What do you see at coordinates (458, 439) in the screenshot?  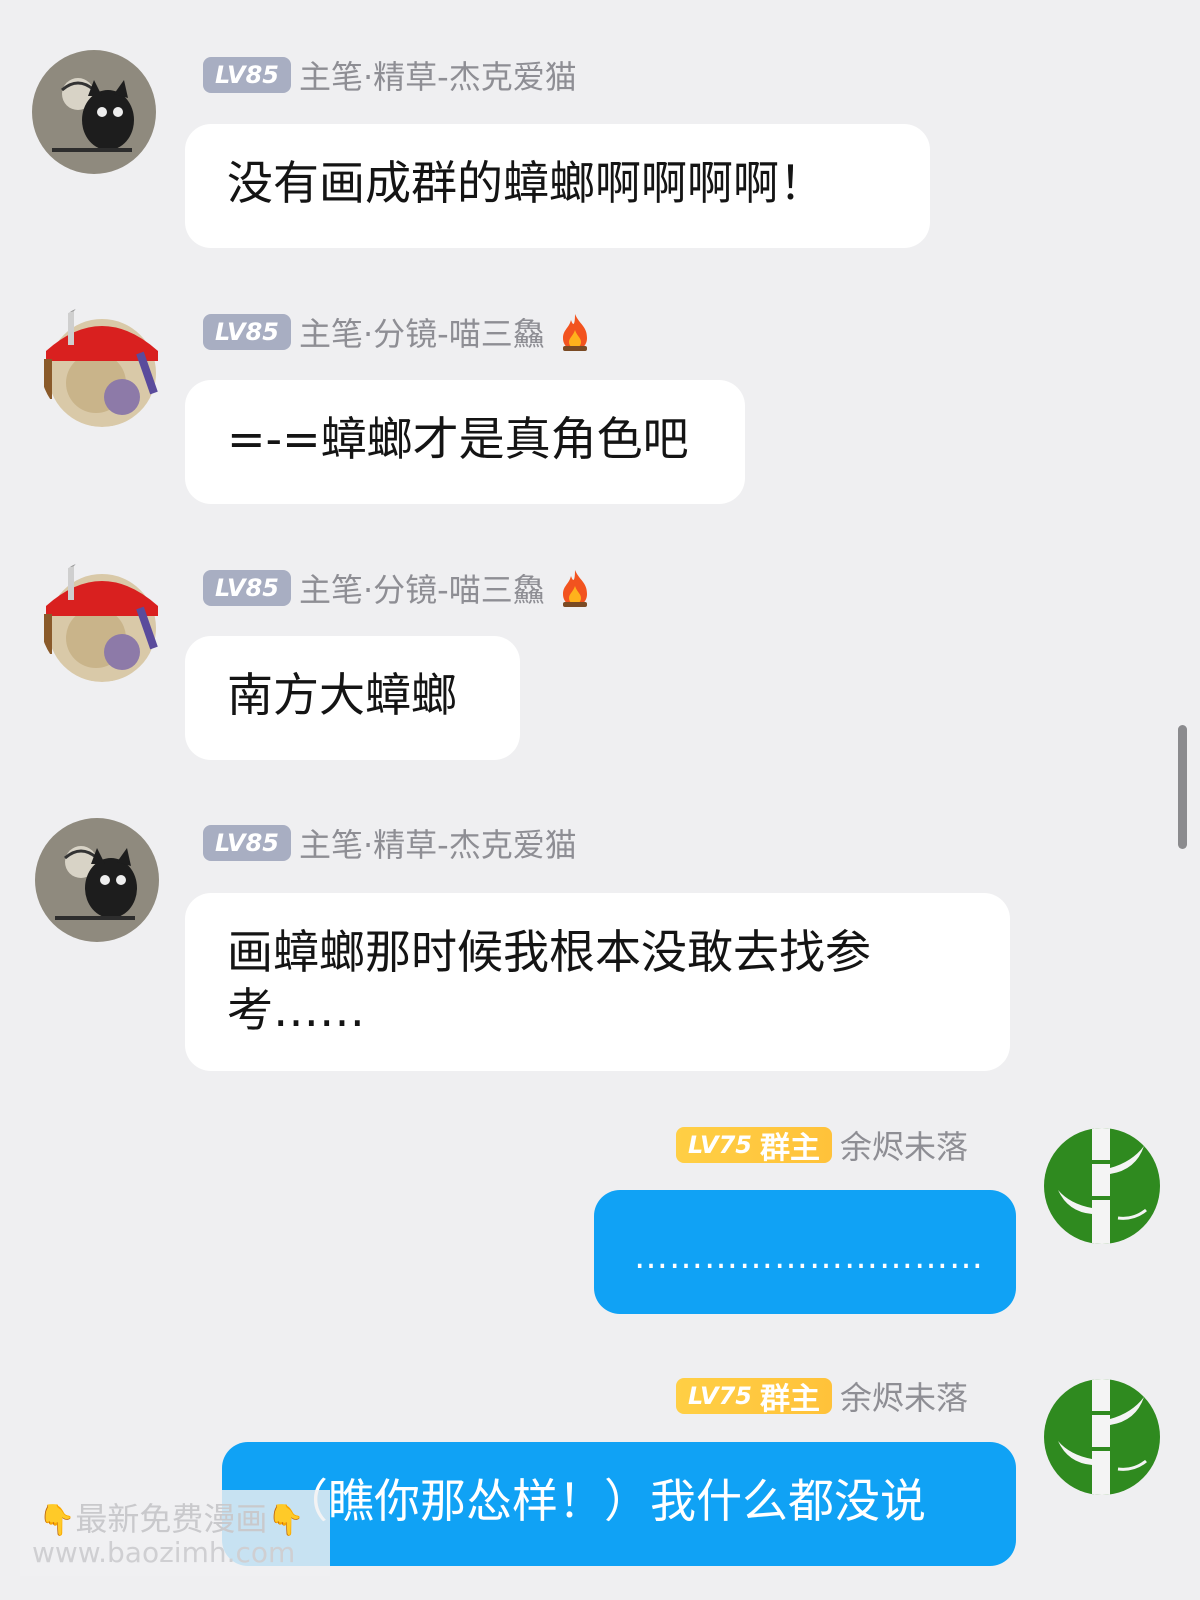 I see `message-text: =-=蟑螂才是真角色吧` at bounding box center [458, 439].